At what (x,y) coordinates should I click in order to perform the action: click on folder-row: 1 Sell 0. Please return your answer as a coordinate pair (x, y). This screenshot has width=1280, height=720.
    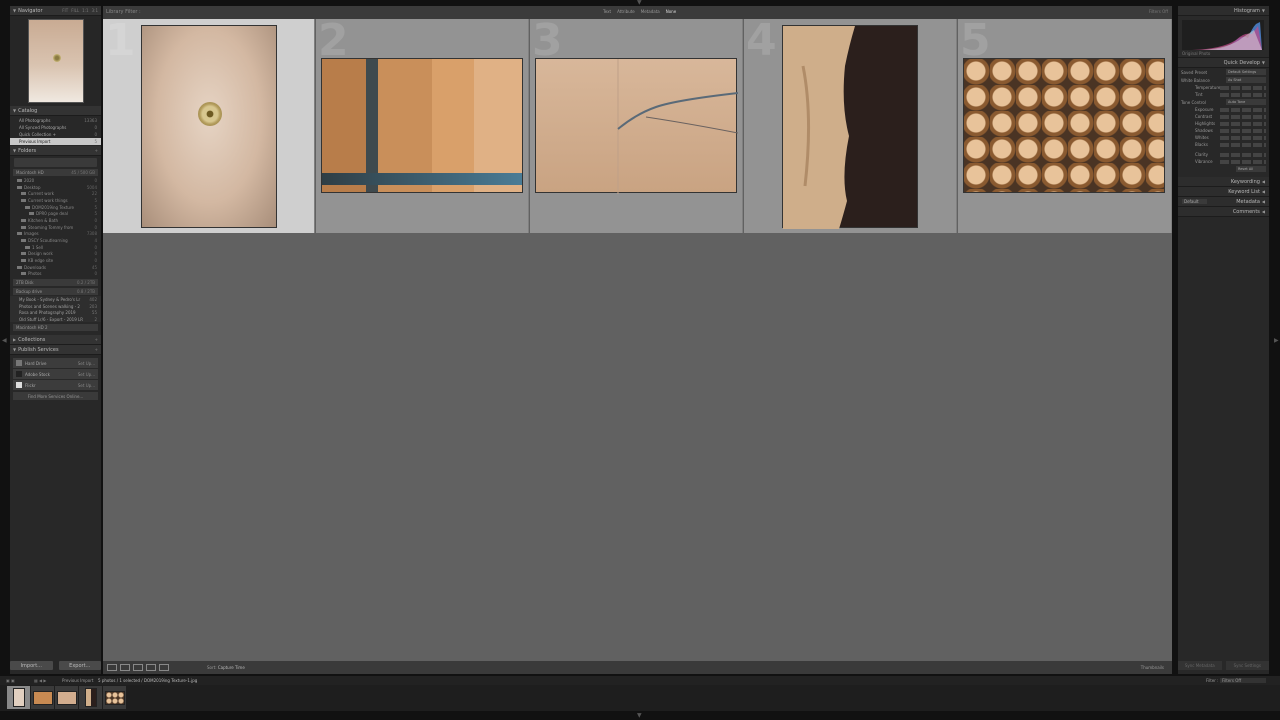
    Looking at the image, I should click on (55, 247).